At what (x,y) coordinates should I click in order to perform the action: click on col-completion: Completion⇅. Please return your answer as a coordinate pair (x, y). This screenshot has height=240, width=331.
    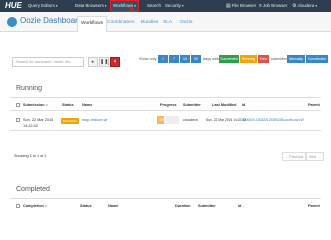
    Looking at the image, I should click on (35, 206).